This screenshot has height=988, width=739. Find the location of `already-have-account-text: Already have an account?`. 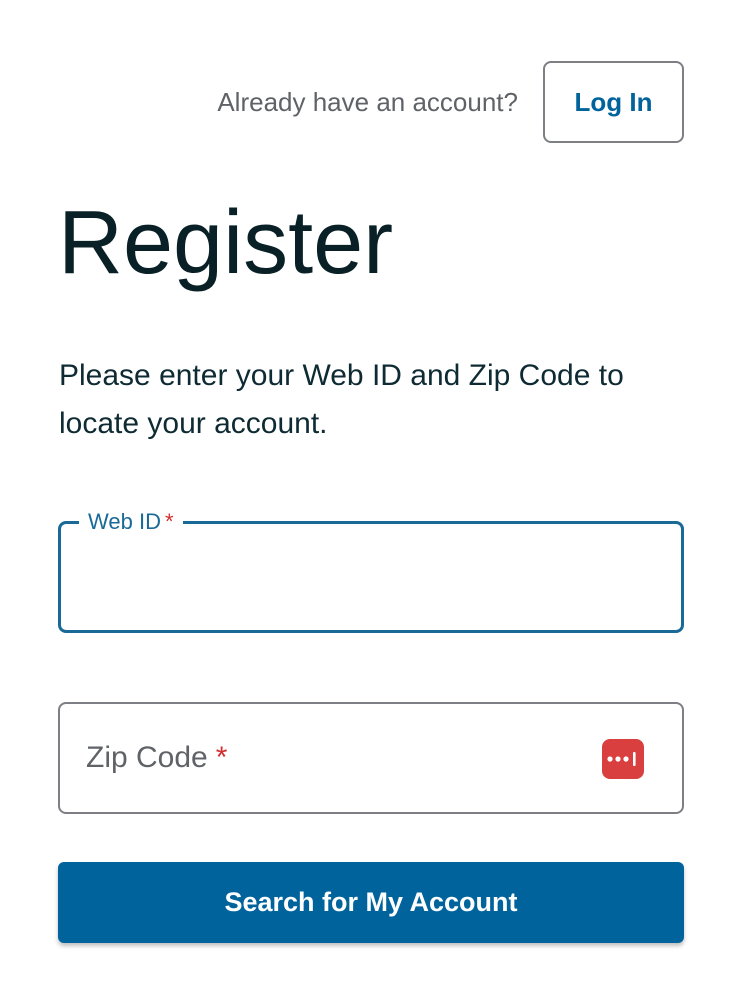

already-have-account-text: Already have an account? is located at coordinates (367, 101).